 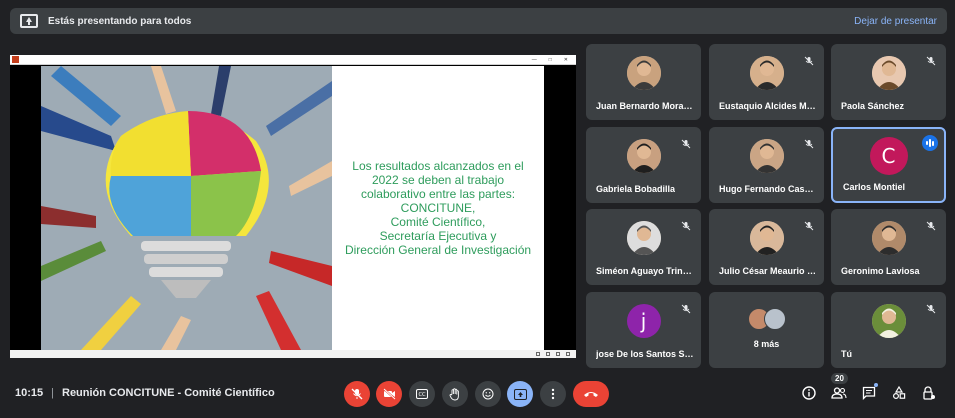 What do you see at coordinates (888, 156) in the screenshot?
I see `avatar: C` at bounding box center [888, 156].